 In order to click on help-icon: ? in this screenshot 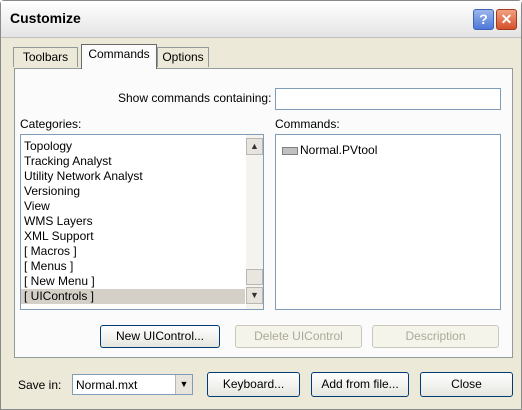, I will do `click(483, 19)`.